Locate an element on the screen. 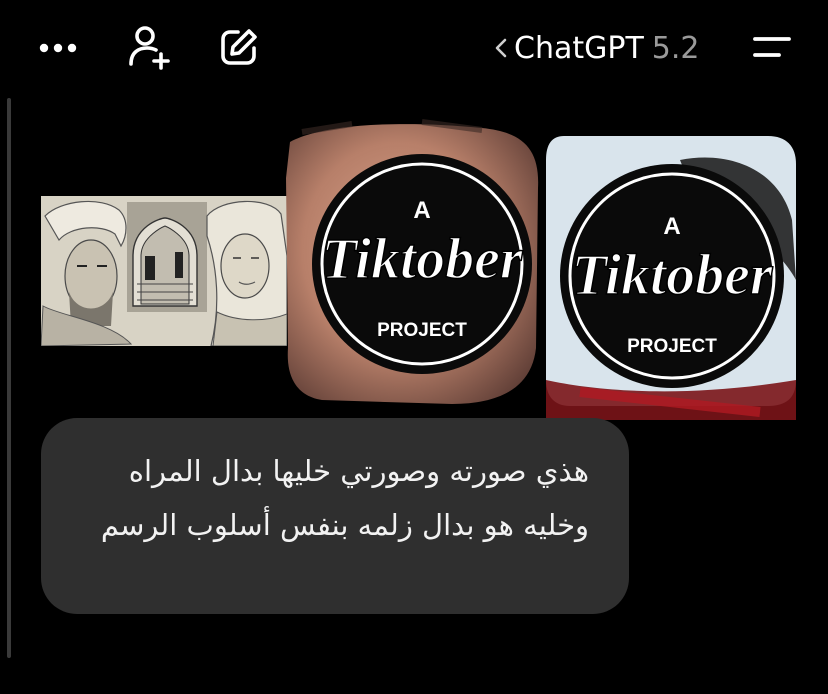  attachment-sketch-image is located at coordinates (164, 271).